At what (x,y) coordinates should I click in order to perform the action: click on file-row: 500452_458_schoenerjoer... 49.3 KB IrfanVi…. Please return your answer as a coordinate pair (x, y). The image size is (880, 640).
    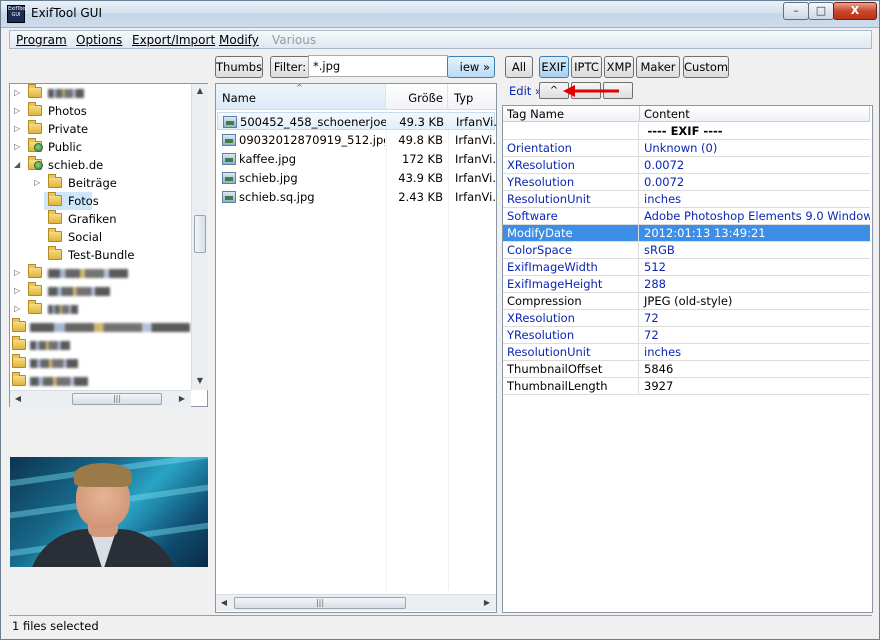
    Looking at the image, I should click on (356, 121).